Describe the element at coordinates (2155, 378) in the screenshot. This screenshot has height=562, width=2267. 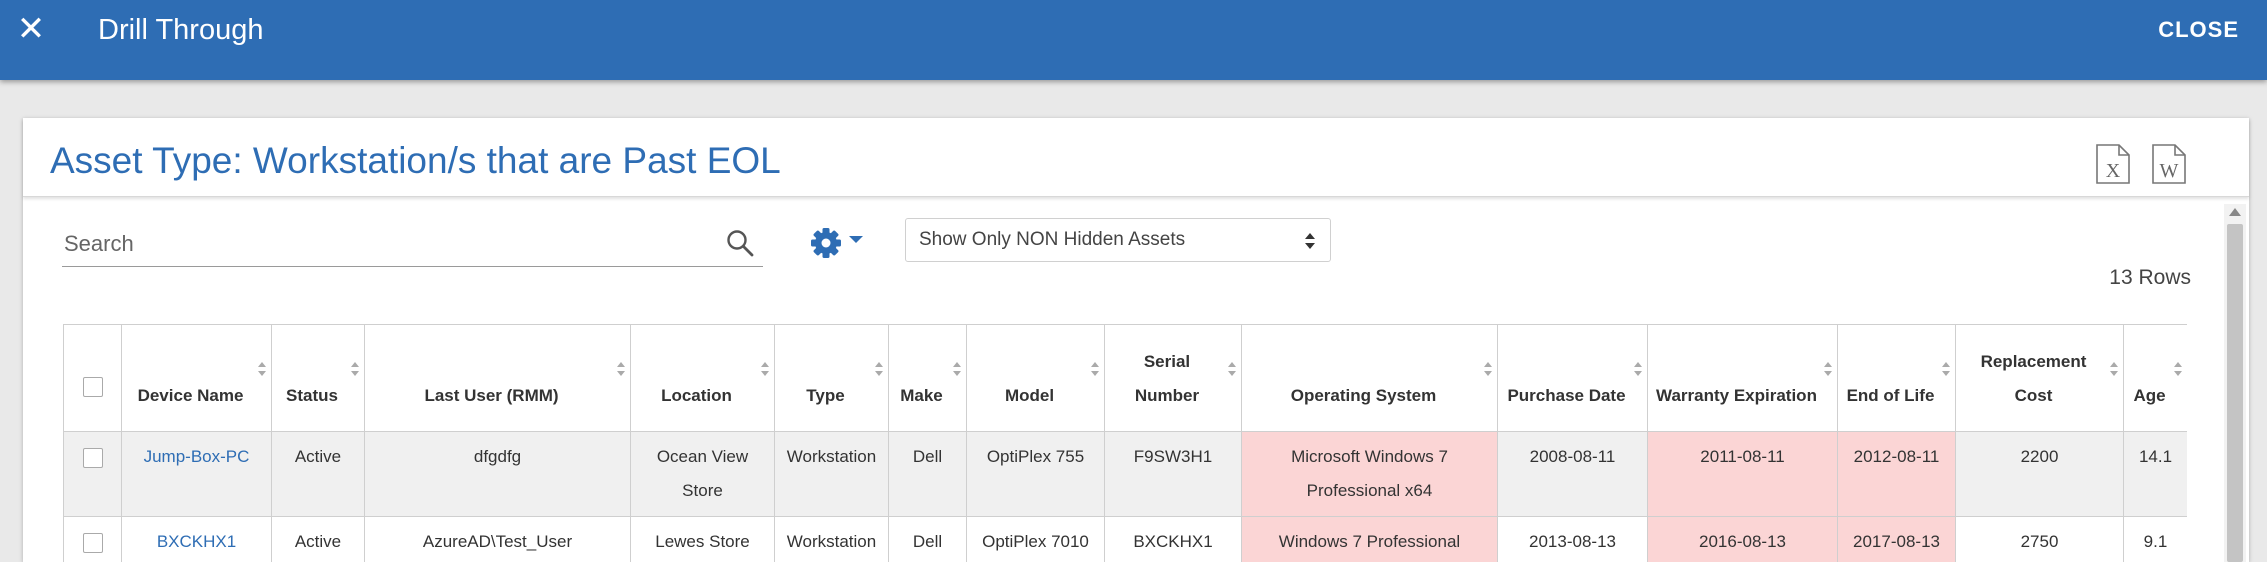
I see `column-header: Age` at that location.